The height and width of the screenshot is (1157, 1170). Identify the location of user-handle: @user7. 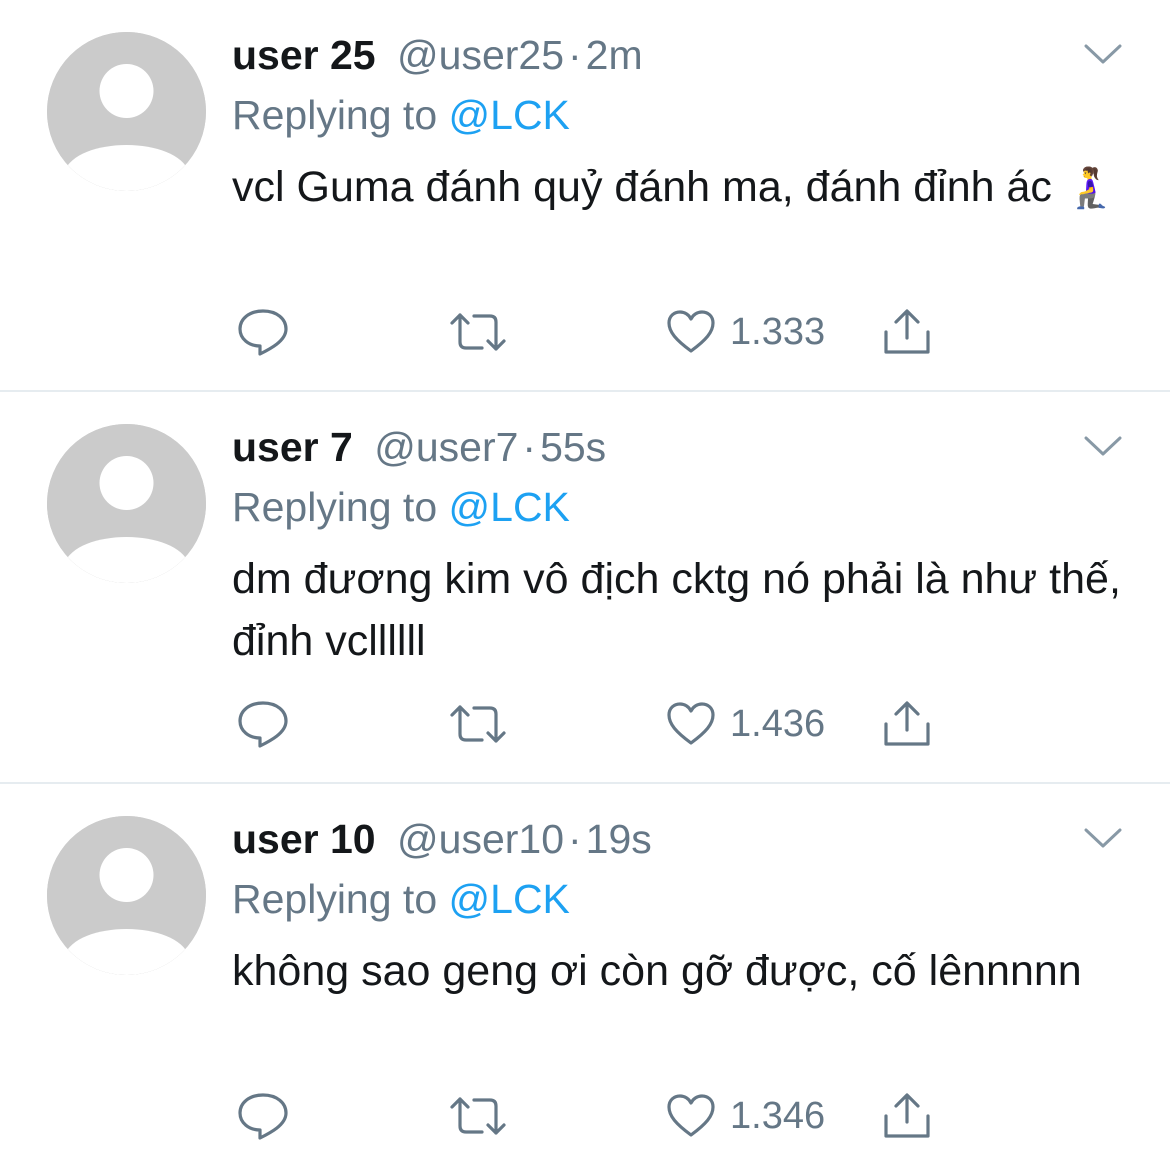
(446, 447).